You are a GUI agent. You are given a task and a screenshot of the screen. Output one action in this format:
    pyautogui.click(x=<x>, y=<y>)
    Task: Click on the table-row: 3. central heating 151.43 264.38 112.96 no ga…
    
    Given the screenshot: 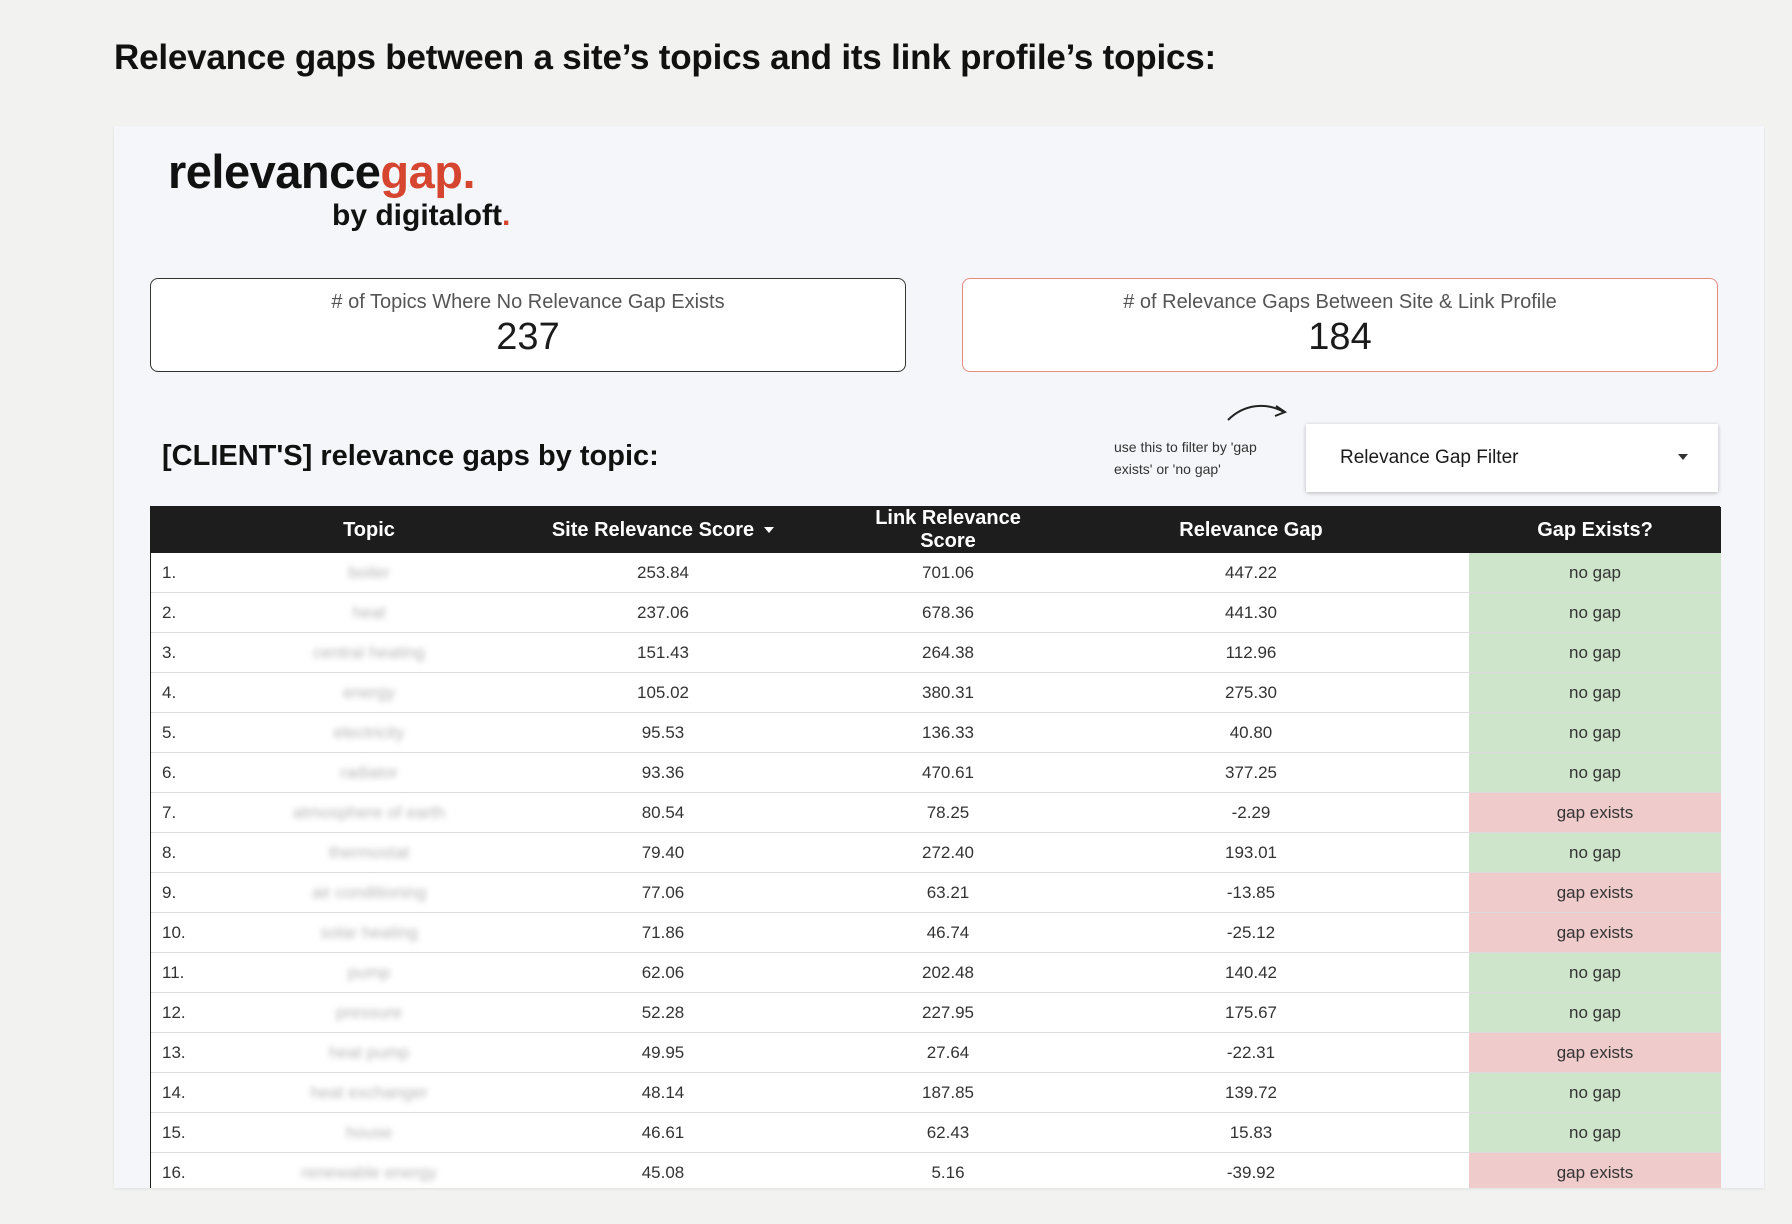 What is the action you would take?
    pyautogui.click(x=936, y=652)
    